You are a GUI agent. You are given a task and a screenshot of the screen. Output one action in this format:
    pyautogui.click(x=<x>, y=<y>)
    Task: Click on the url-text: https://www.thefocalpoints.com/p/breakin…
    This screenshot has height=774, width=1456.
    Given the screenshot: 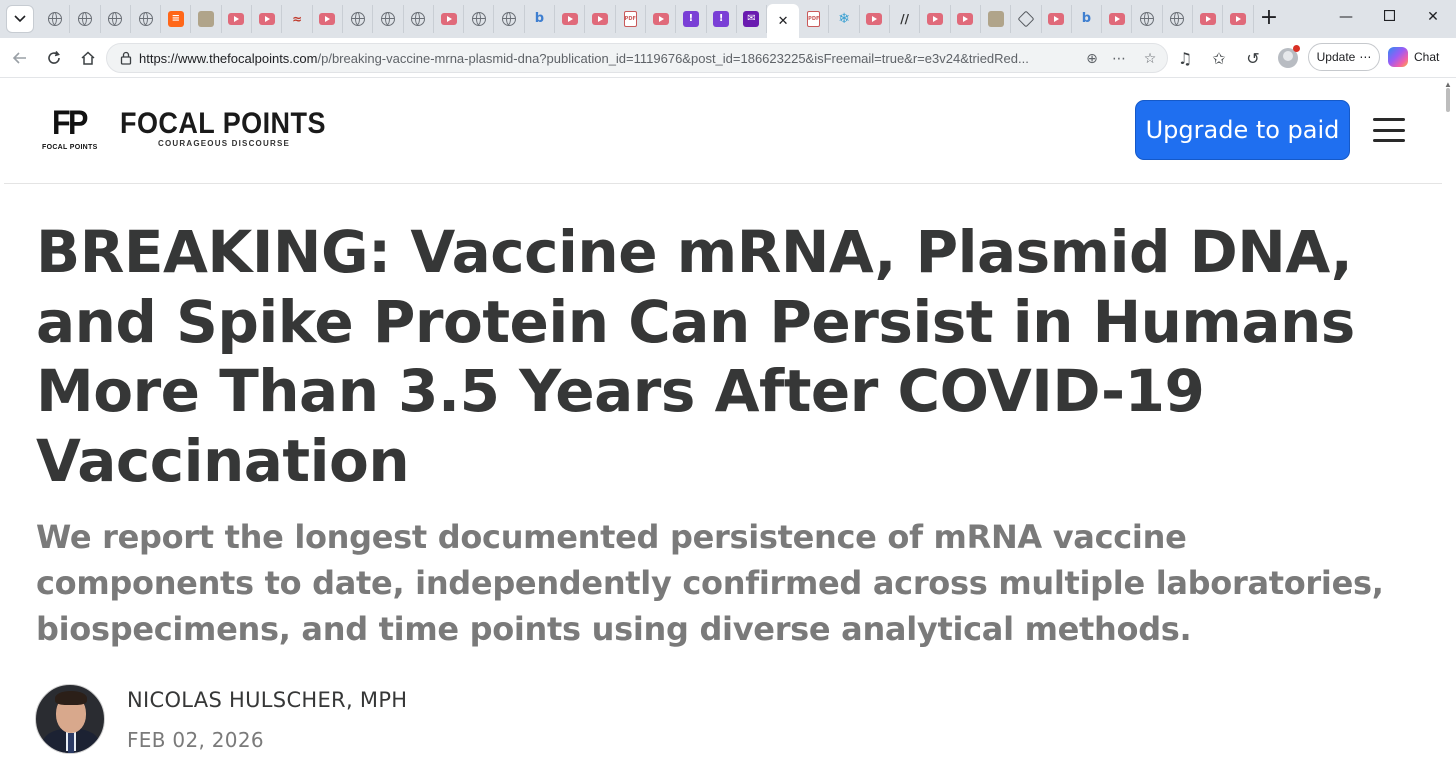 What is the action you would take?
    pyautogui.click(x=609, y=58)
    